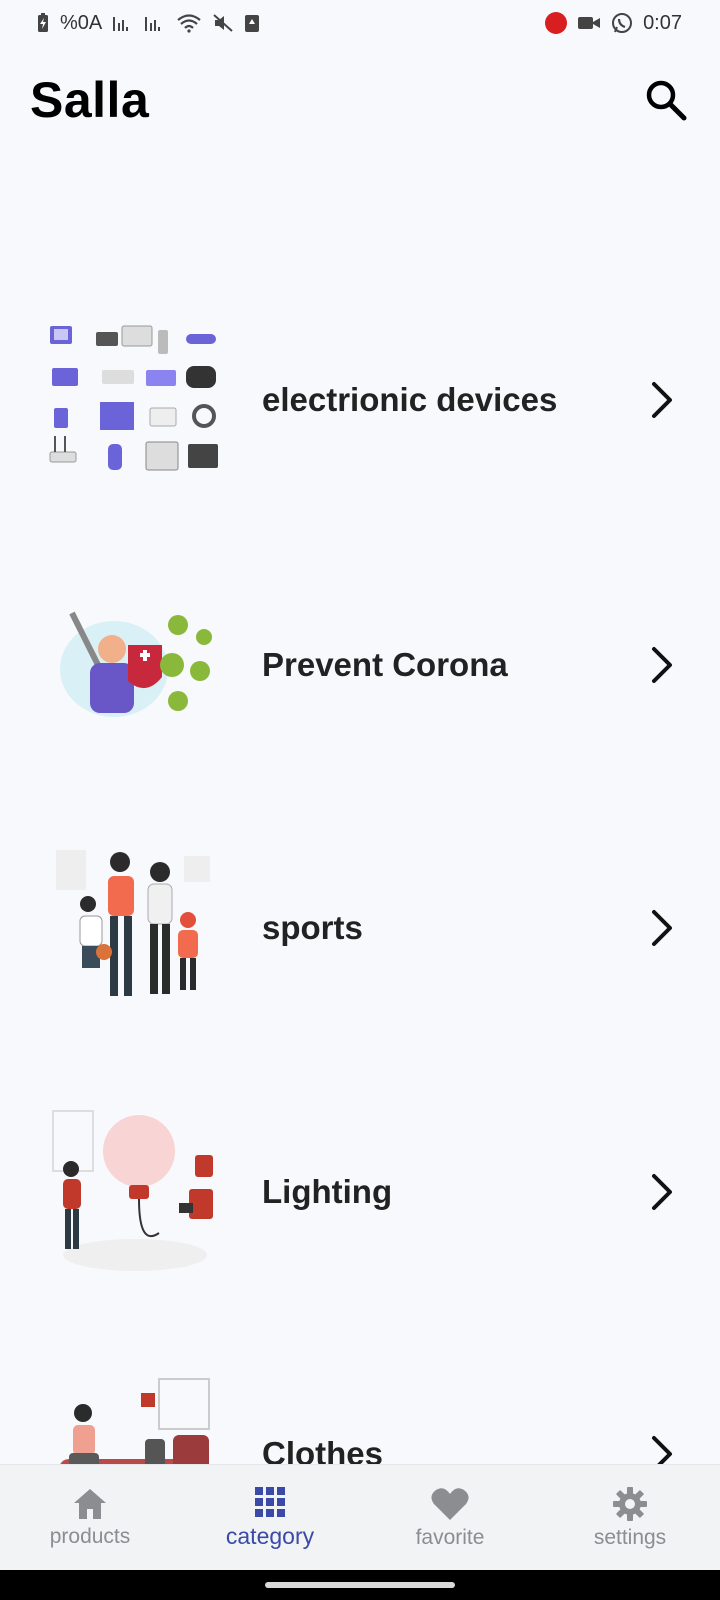 The width and height of the screenshot is (720, 1600). What do you see at coordinates (630, 1537) in the screenshot?
I see `nav-label: settings` at bounding box center [630, 1537].